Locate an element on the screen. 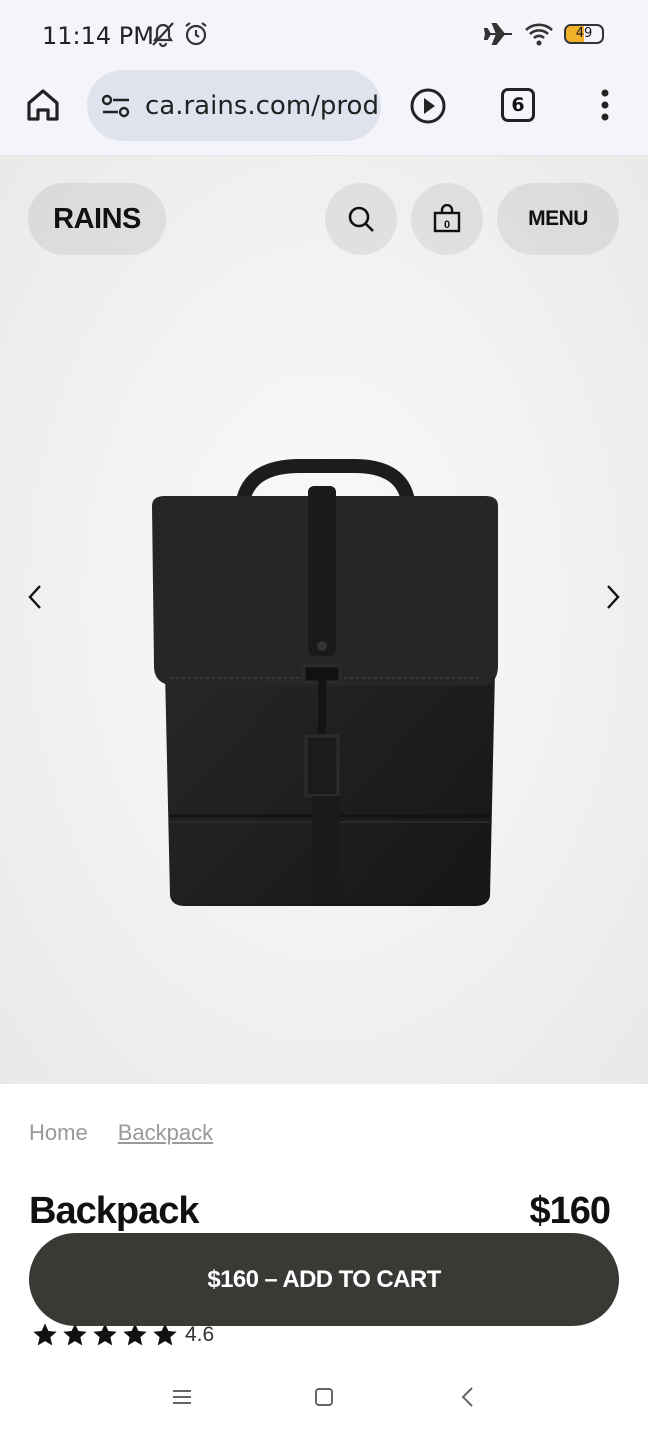 The image size is (648, 1440). bell-off-icon is located at coordinates (163, 35).